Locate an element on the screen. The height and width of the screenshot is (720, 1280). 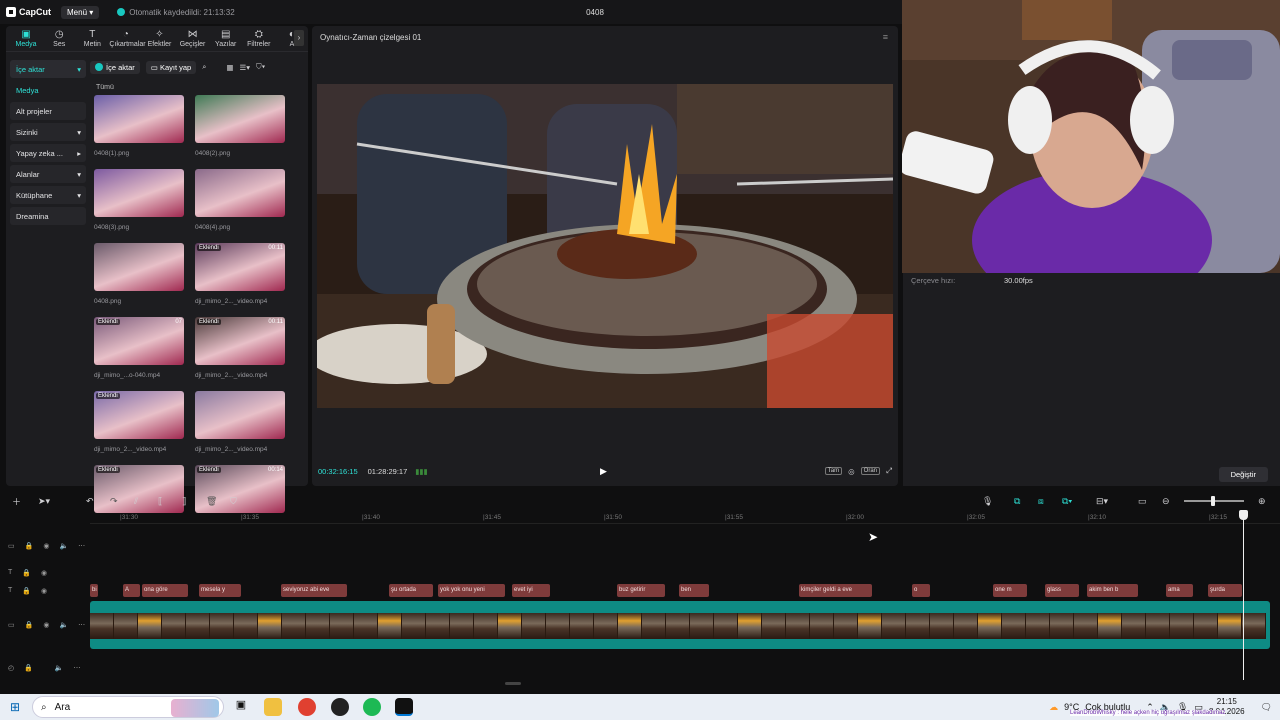
trim-left-icon: ⟦ is located at coordinates (160, 501).